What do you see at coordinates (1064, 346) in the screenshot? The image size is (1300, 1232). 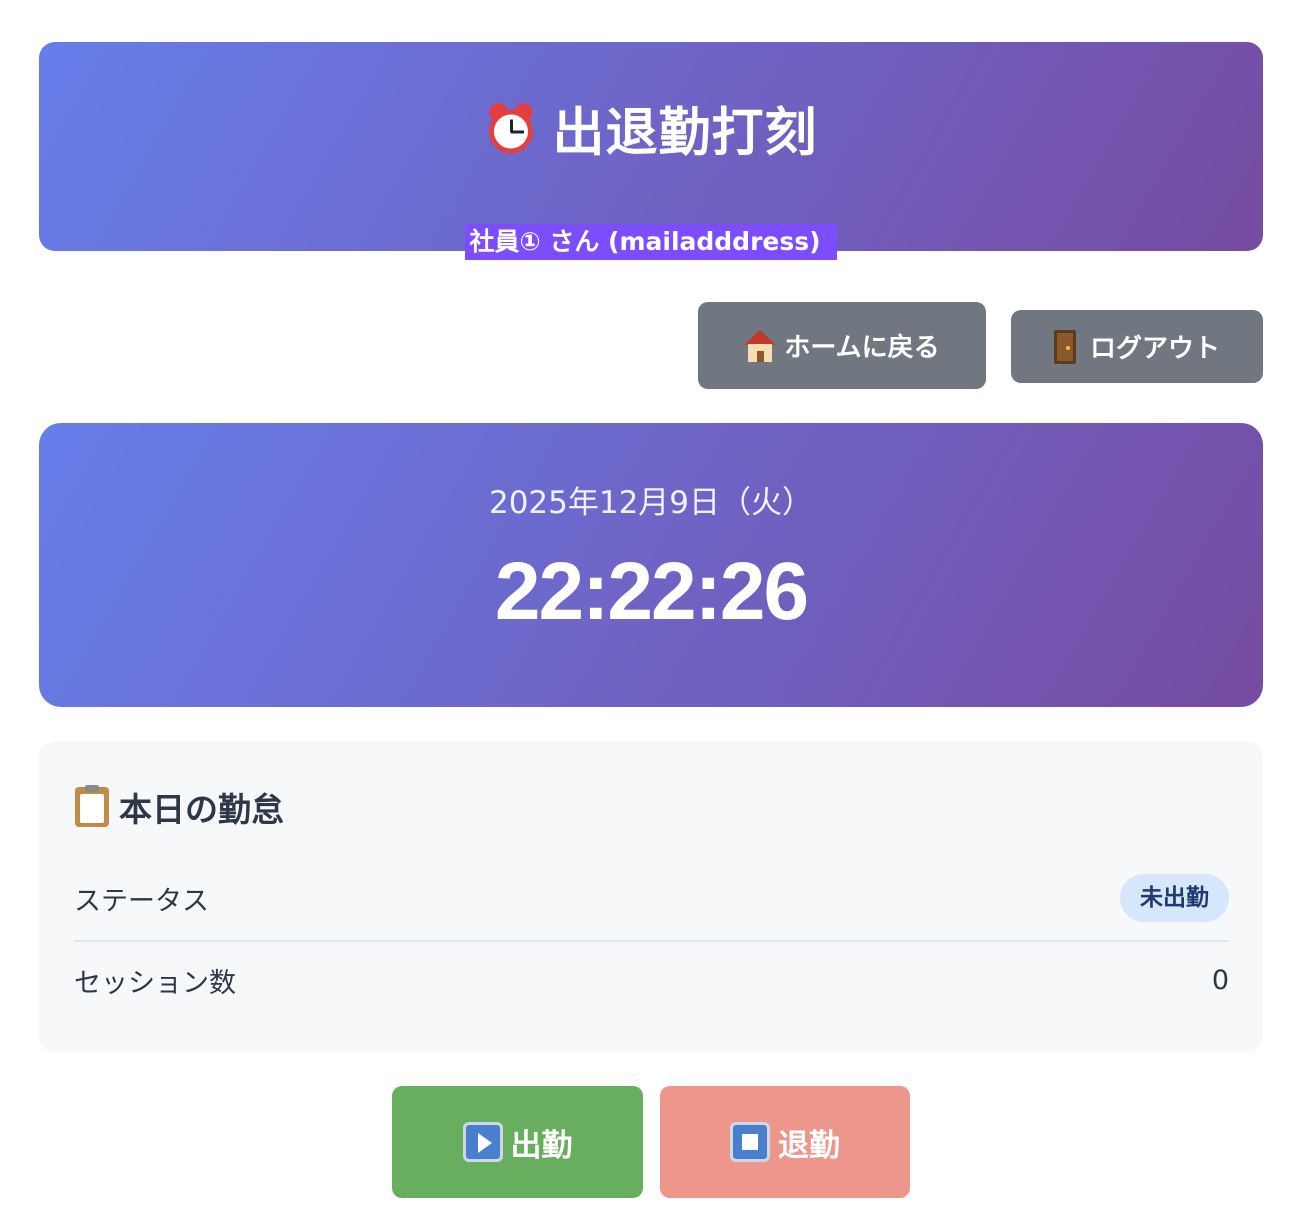 I see `door-icon` at bounding box center [1064, 346].